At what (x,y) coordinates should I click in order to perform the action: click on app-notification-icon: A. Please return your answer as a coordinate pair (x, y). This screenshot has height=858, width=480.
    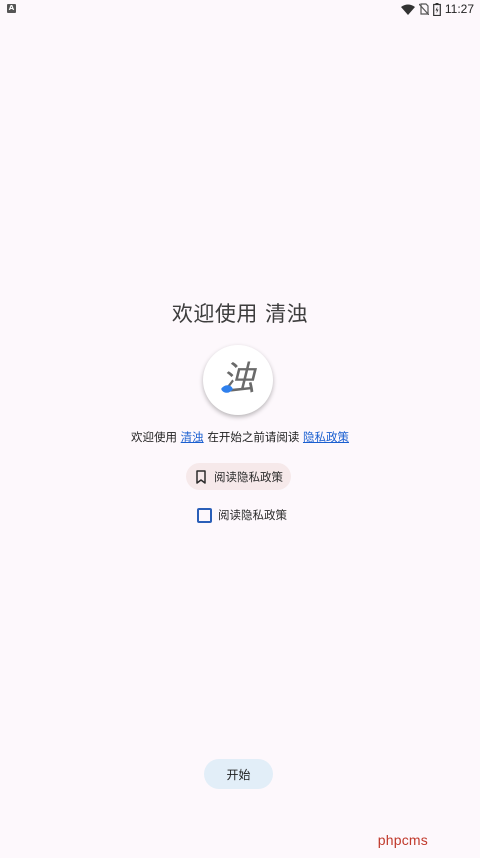
    Looking at the image, I should click on (11, 8).